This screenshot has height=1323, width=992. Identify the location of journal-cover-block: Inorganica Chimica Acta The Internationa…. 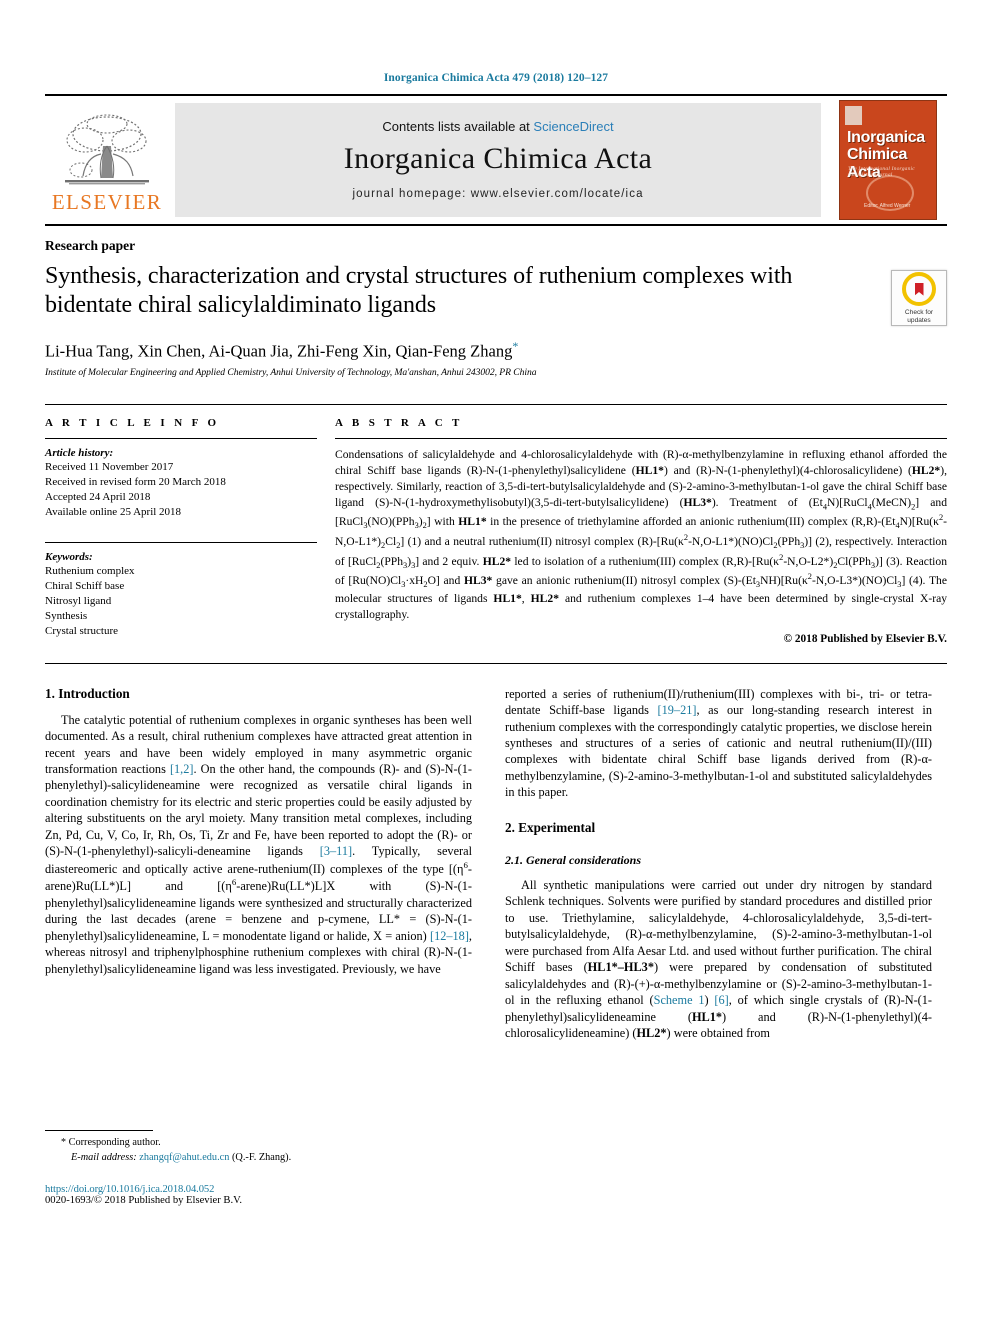
(888, 160).